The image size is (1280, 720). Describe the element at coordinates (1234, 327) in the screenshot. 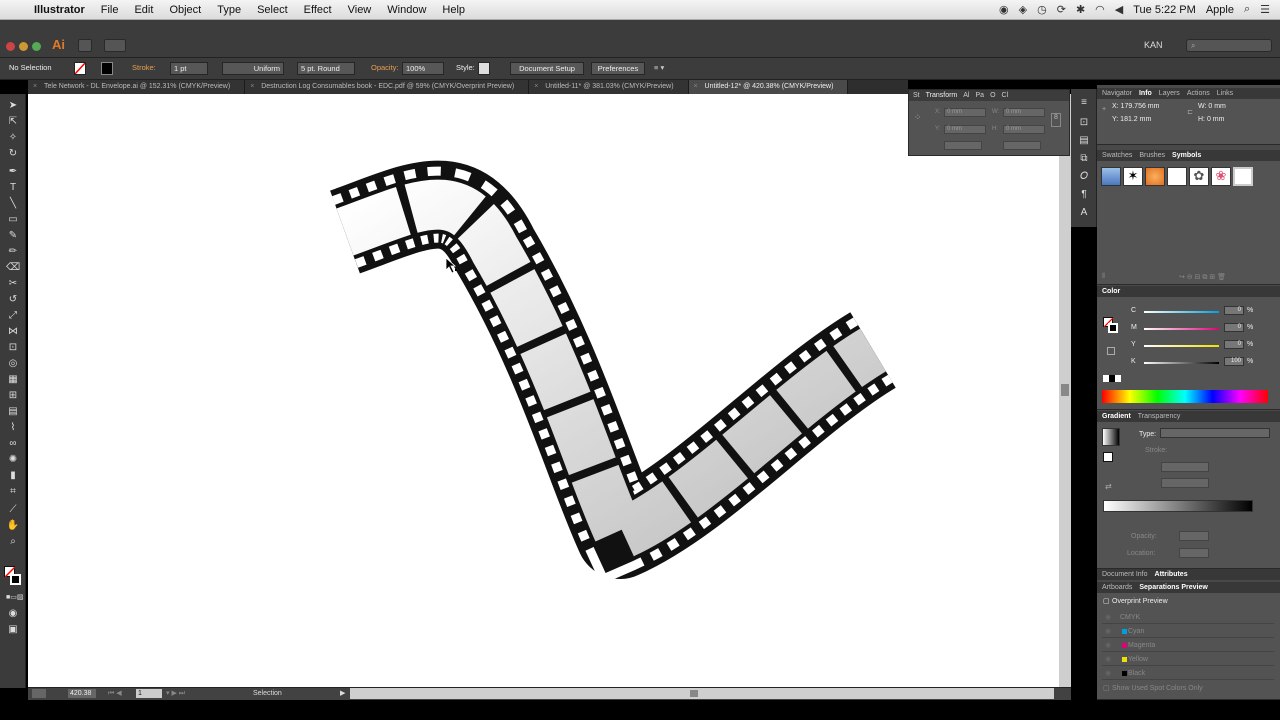

I see `magenta-value: 0` at that location.